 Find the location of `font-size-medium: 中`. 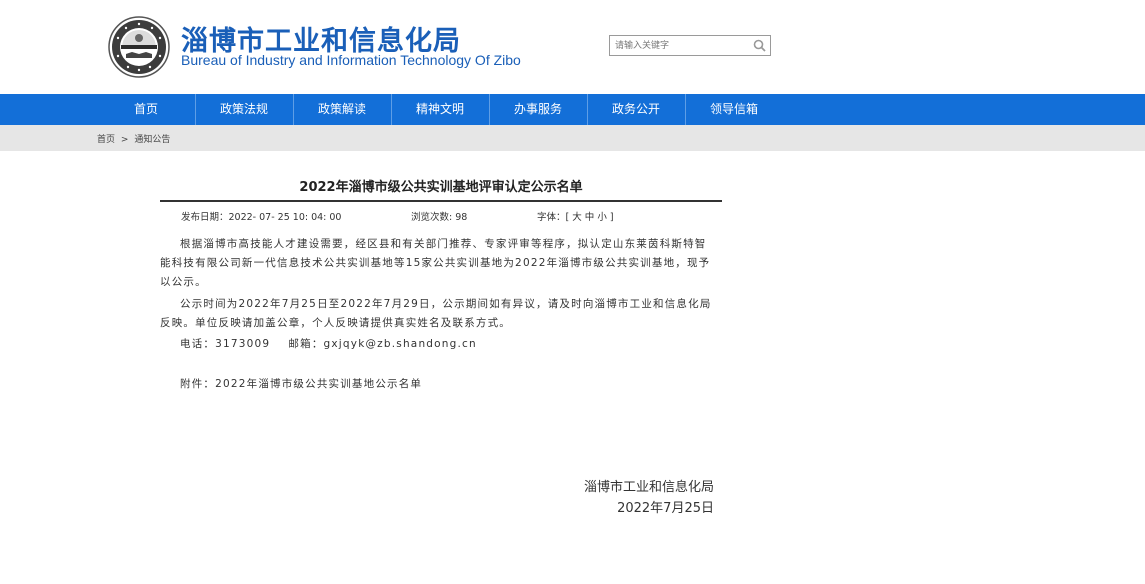

font-size-medium: 中 is located at coordinates (590, 217).